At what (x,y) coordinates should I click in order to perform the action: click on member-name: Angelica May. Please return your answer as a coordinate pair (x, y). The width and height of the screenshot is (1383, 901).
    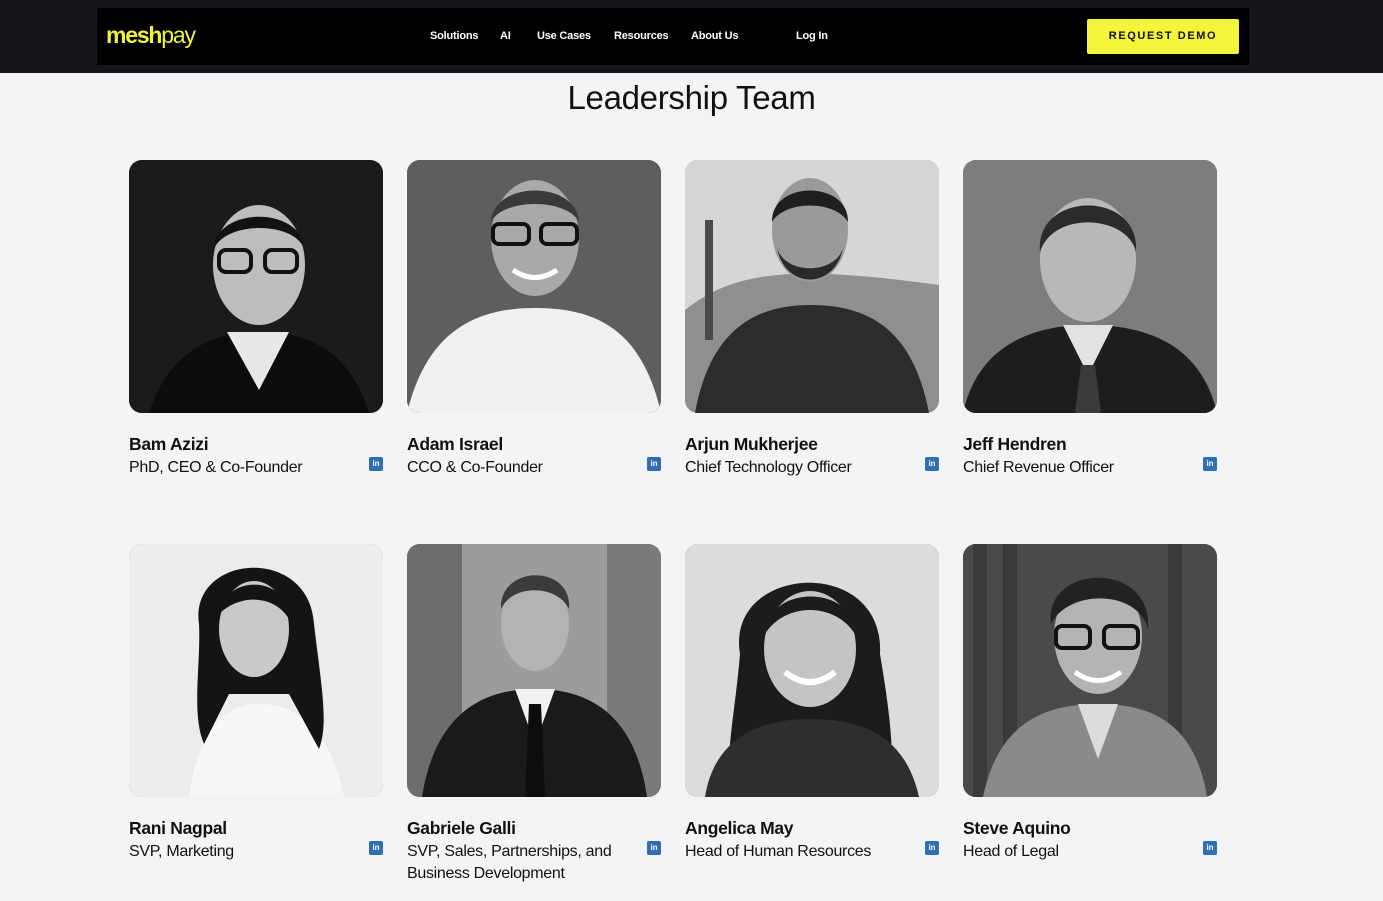
    Looking at the image, I should click on (739, 828).